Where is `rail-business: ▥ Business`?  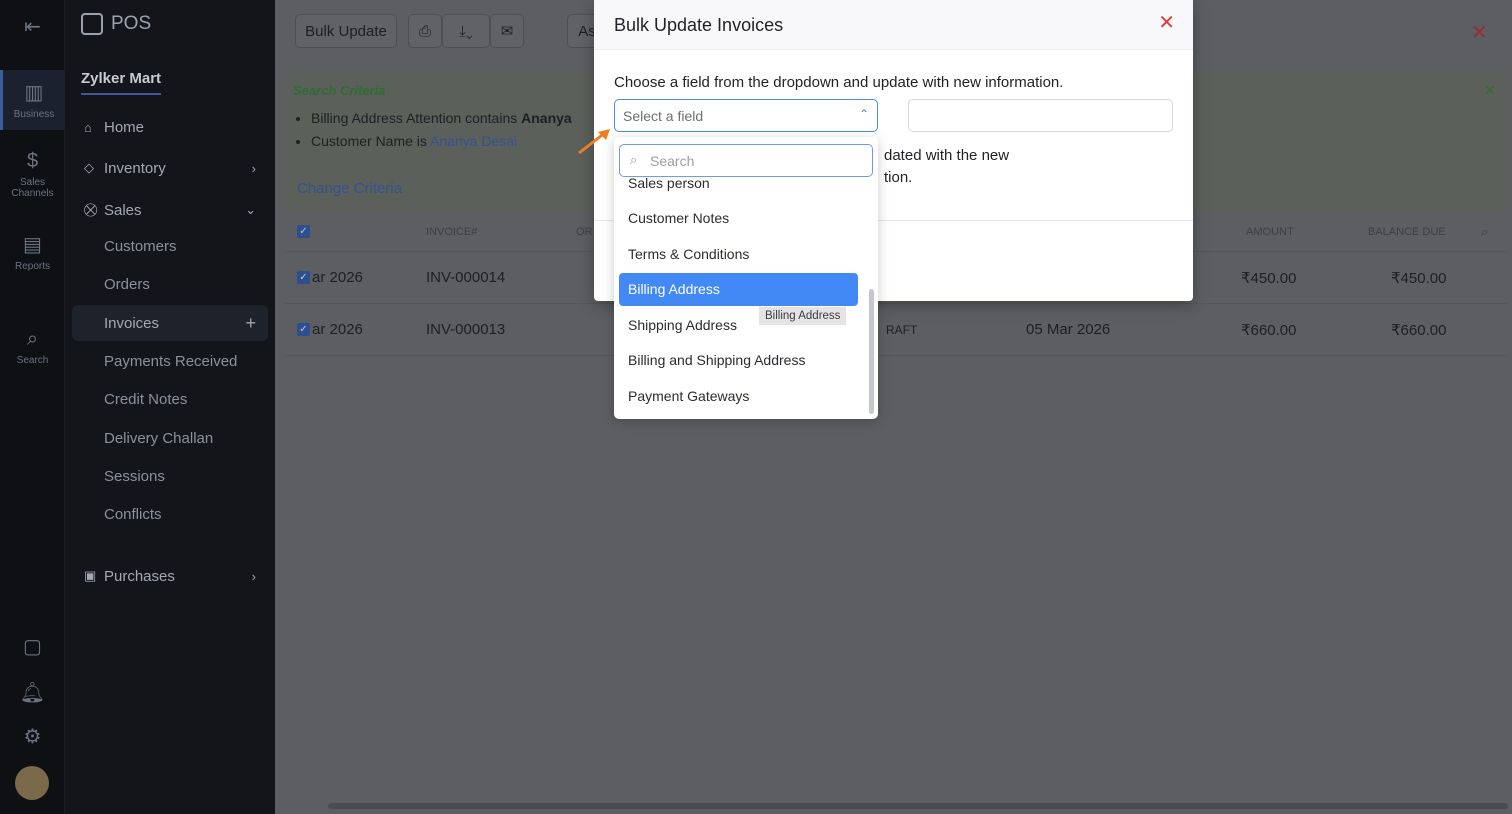 rail-business: ▥ Business is located at coordinates (32, 100).